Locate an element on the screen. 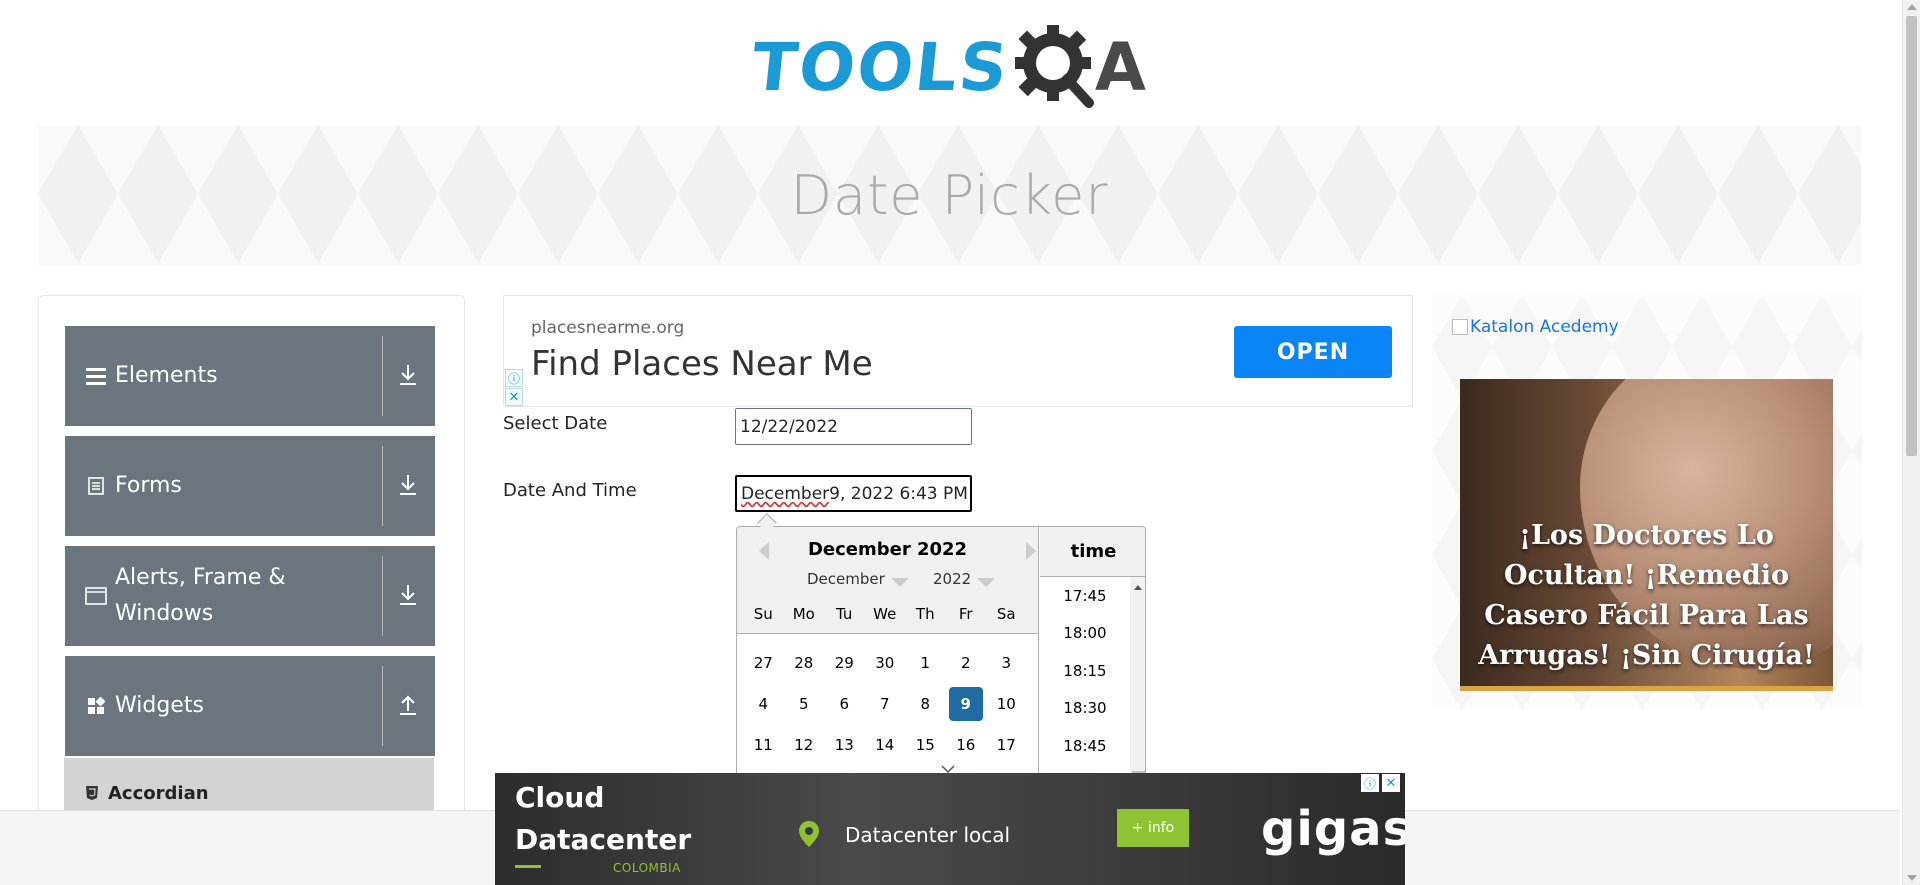  calendar-day: 30 is located at coordinates (885, 663).